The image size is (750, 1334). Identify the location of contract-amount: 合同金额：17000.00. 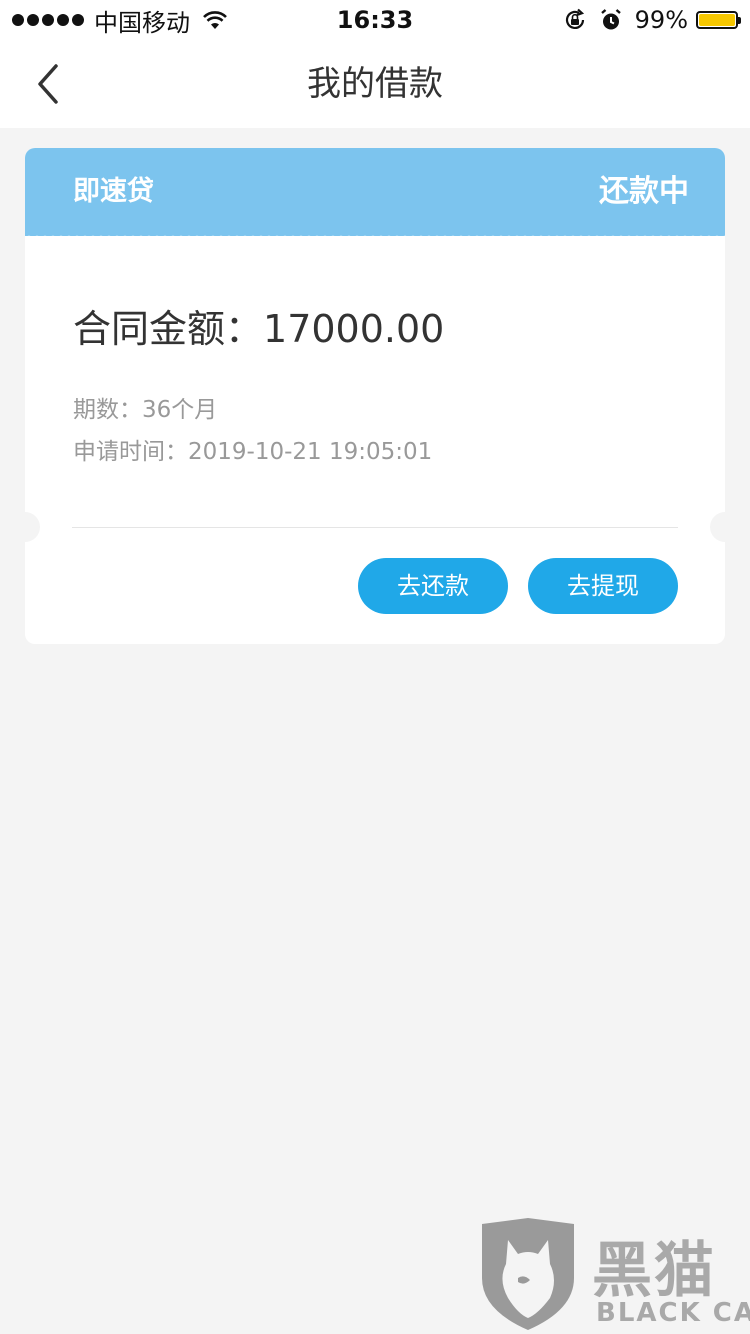
(258, 325).